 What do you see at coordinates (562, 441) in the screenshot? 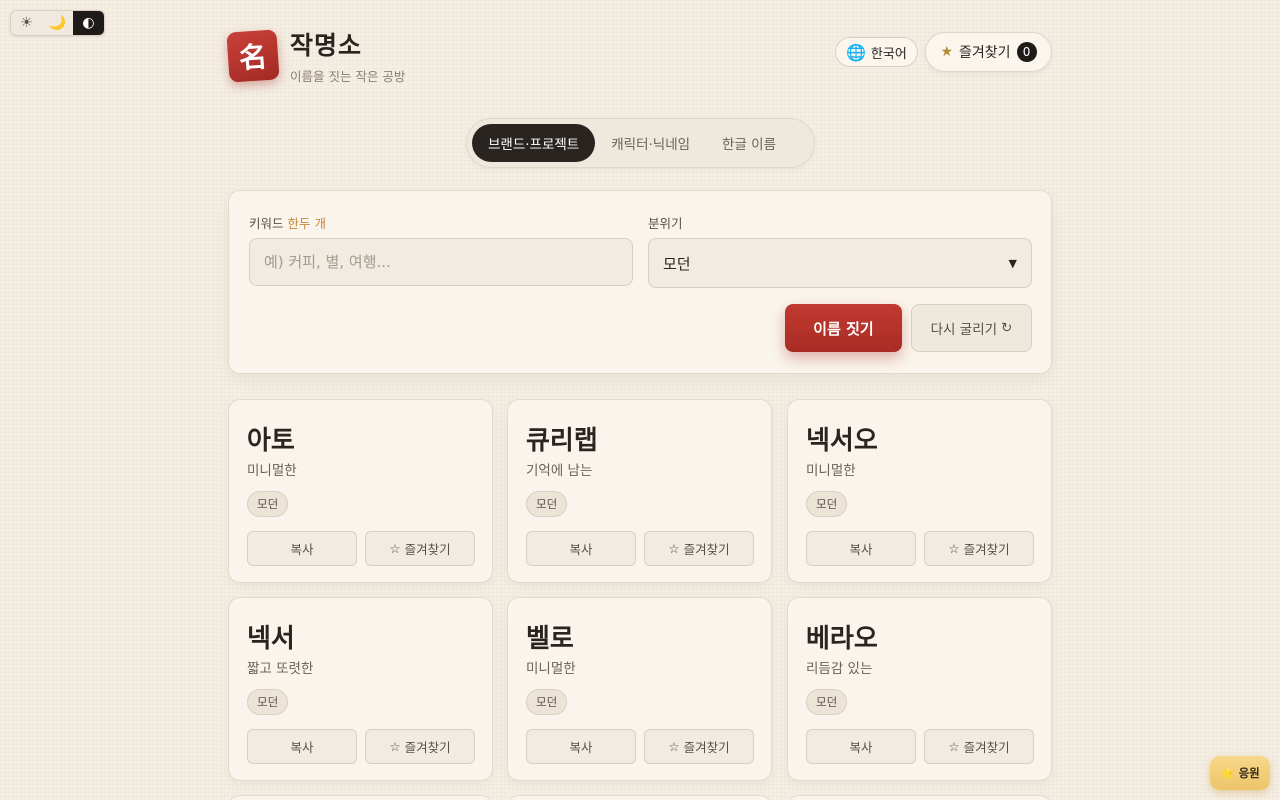
I see `card-name: 큐리랩` at bounding box center [562, 441].